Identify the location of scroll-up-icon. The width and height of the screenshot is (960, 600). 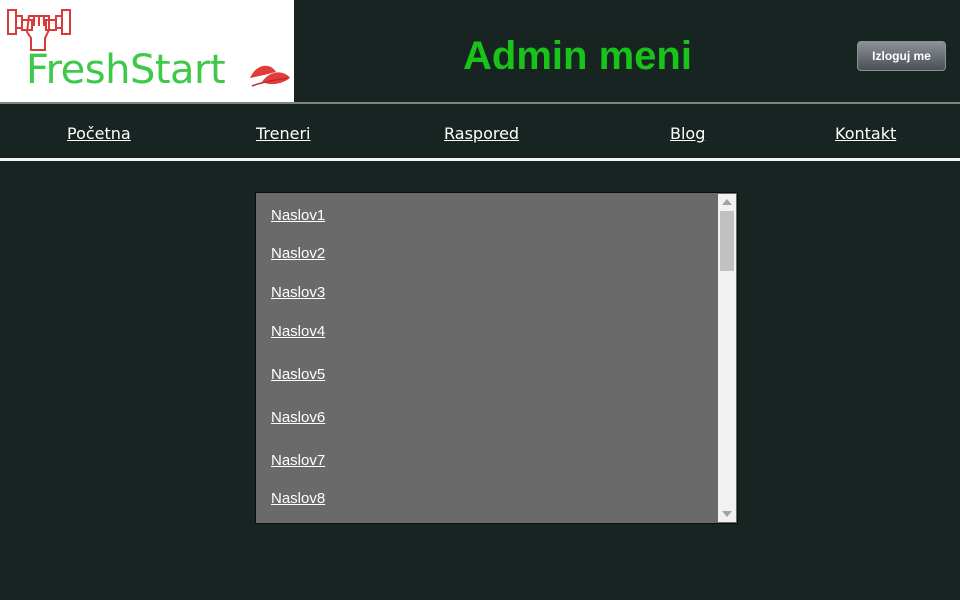
(727, 202).